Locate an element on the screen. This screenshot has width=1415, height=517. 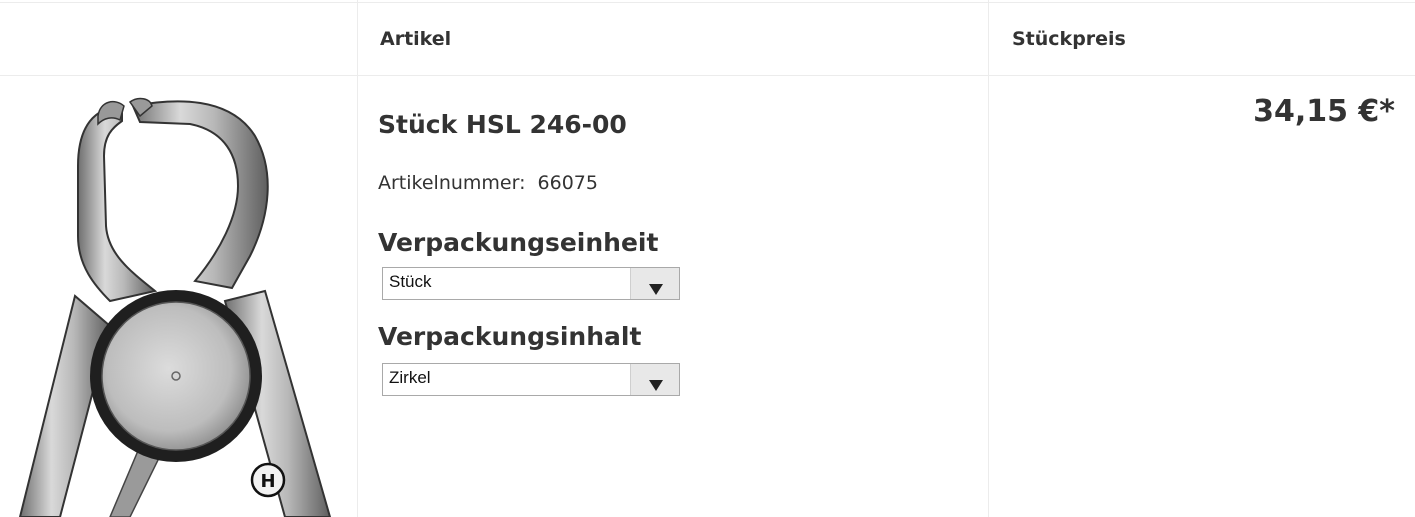
table-top-border is located at coordinates (707, 2).